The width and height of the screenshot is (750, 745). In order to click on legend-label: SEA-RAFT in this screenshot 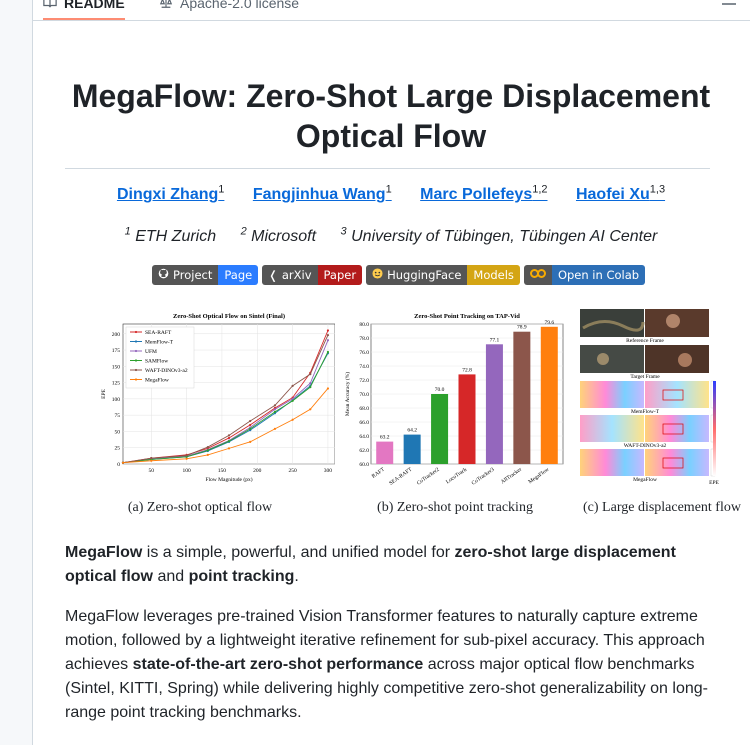, I will do `click(158, 333)`.